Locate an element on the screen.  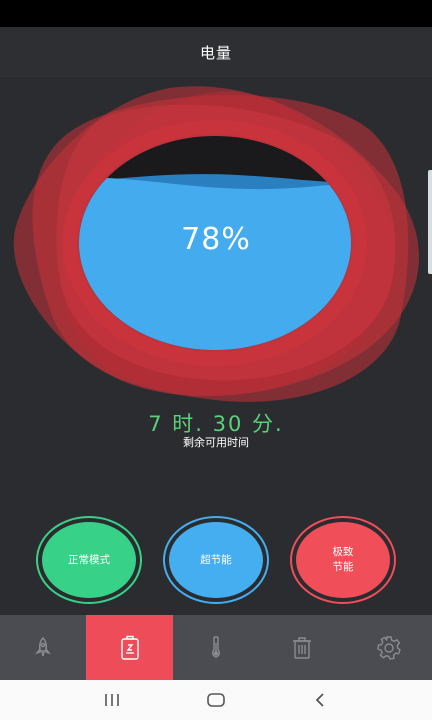
battery-icon is located at coordinates (129, 647).